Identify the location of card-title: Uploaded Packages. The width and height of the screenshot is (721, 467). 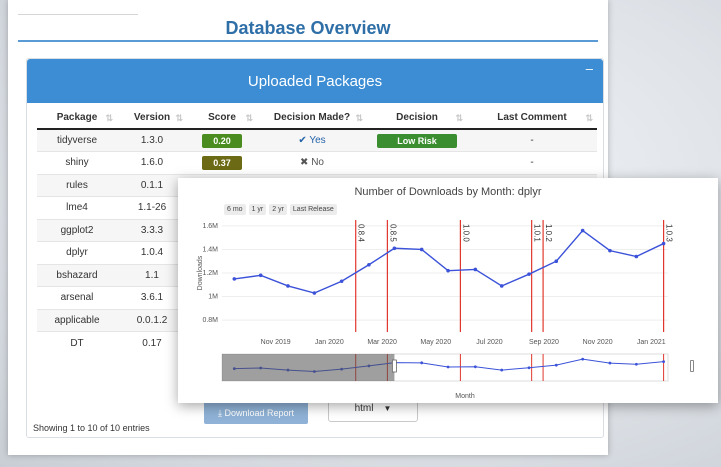
(315, 81).